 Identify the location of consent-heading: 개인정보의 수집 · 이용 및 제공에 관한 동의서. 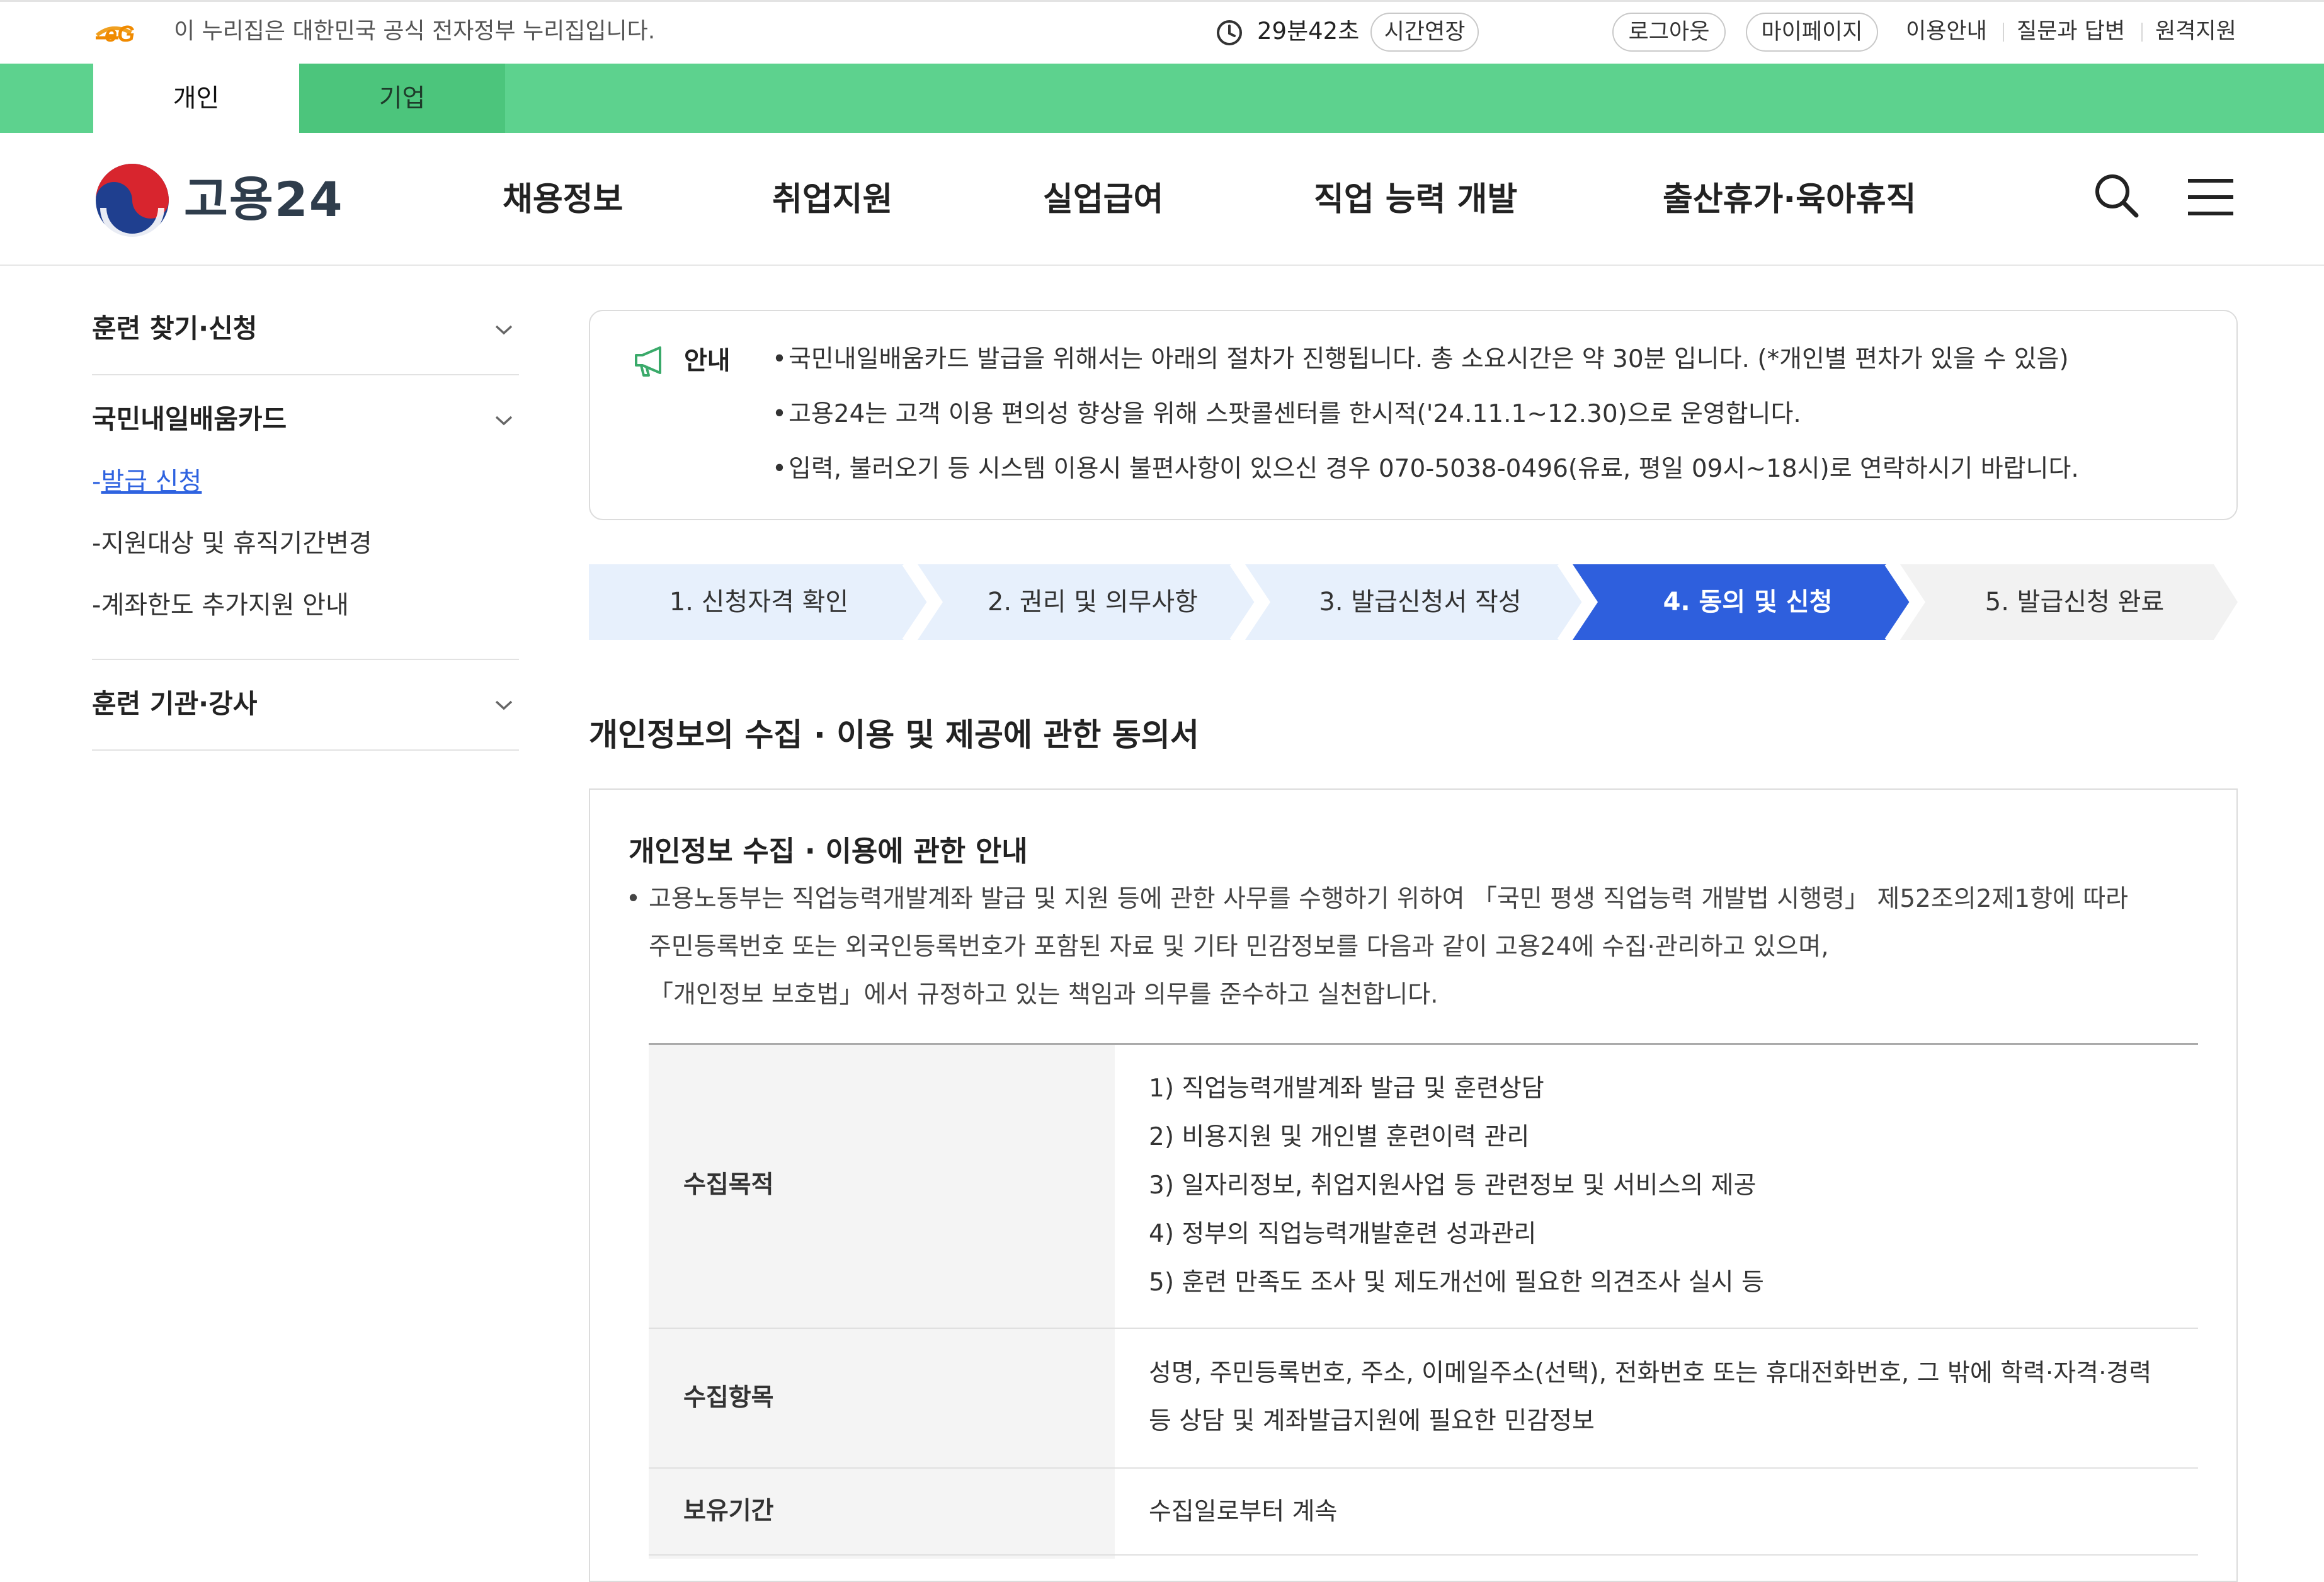
(894, 735).